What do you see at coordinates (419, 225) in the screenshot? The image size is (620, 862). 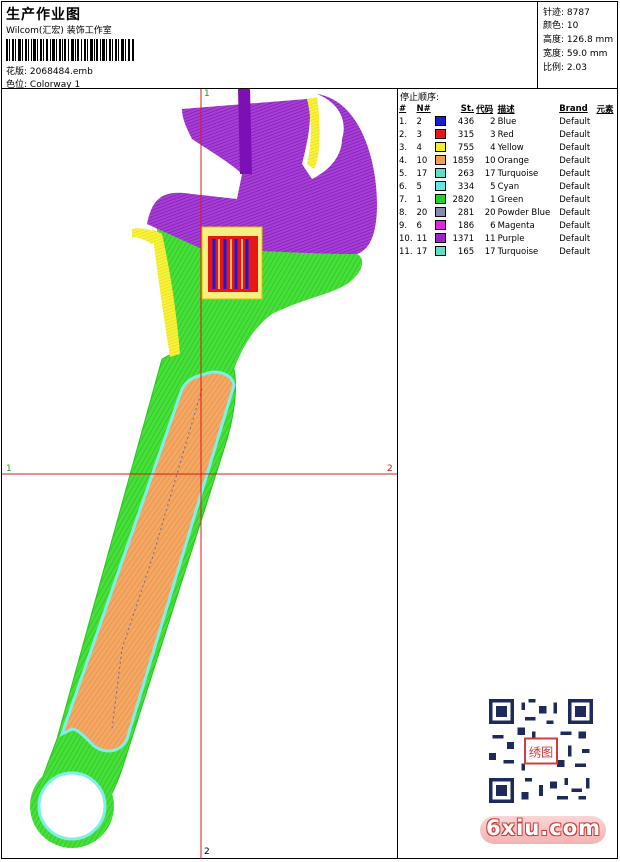 I see `row-needle: 6` at bounding box center [419, 225].